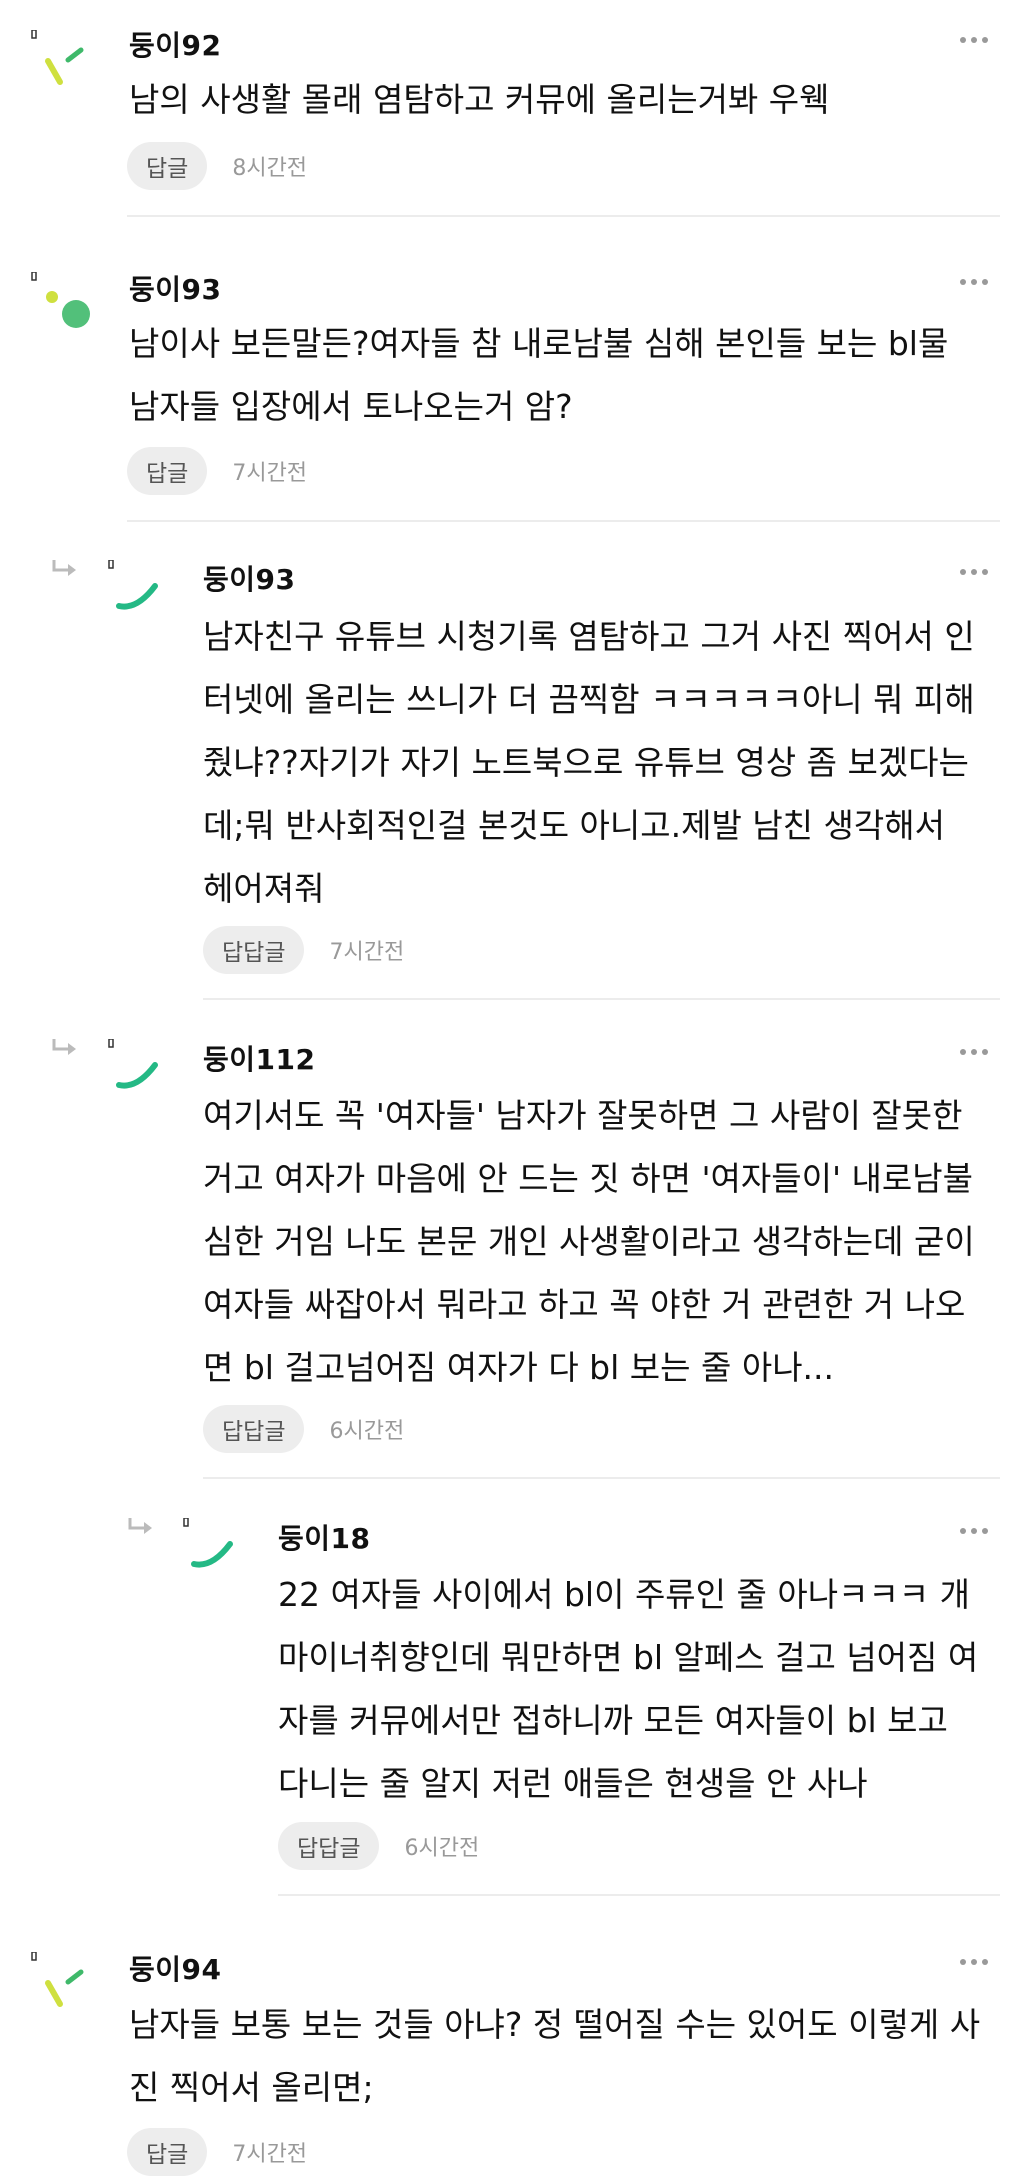 Image resolution: width=1024 pixels, height=2182 pixels. I want to click on comment-nickname: 둥이18, so click(324, 1537).